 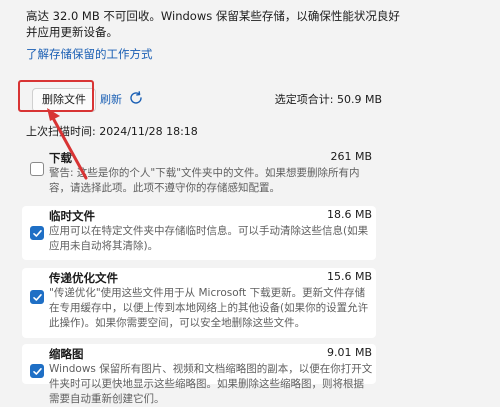 What do you see at coordinates (349, 214) in the screenshot?
I see `item-size: 18.6 MB` at bounding box center [349, 214].